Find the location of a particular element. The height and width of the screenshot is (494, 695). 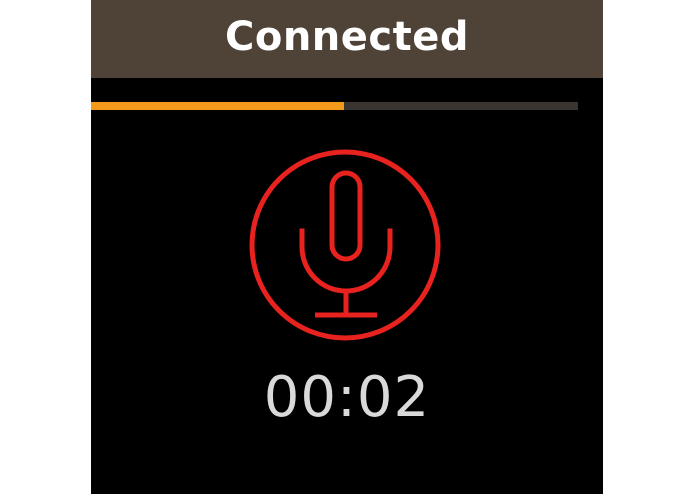

record-button is located at coordinates (345, 245).